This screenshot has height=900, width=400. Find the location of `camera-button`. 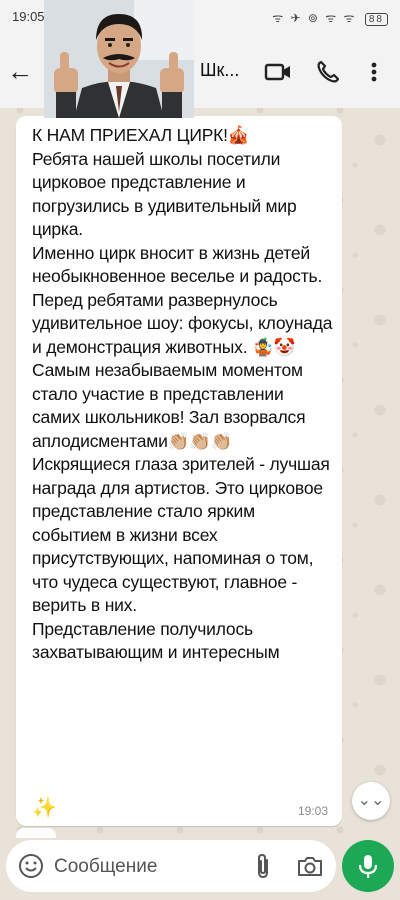

camera-button is located at coordinates (310, 866).